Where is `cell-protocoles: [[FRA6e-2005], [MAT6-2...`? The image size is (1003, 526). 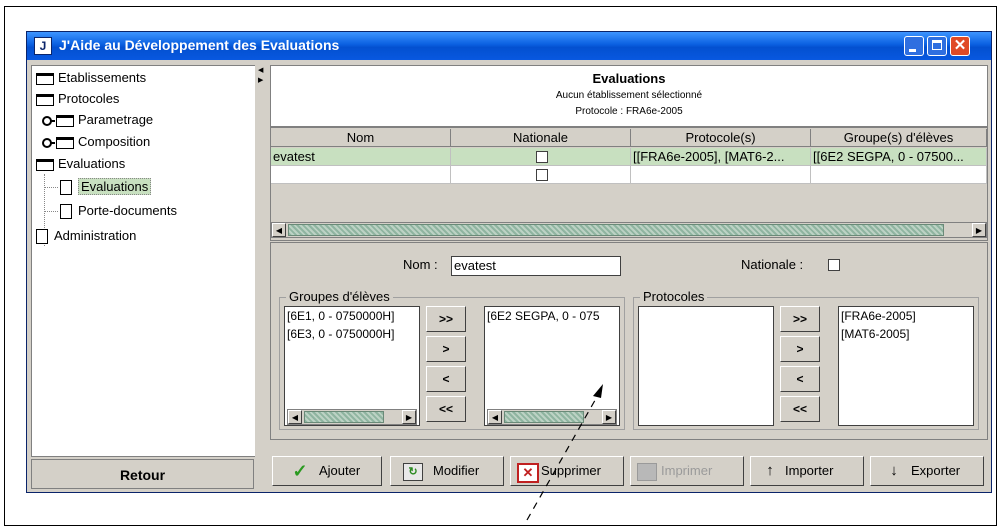 cell-protocoles: [[FRA6e-2005], [MAT6-2... is located at coordinates (721, 157).